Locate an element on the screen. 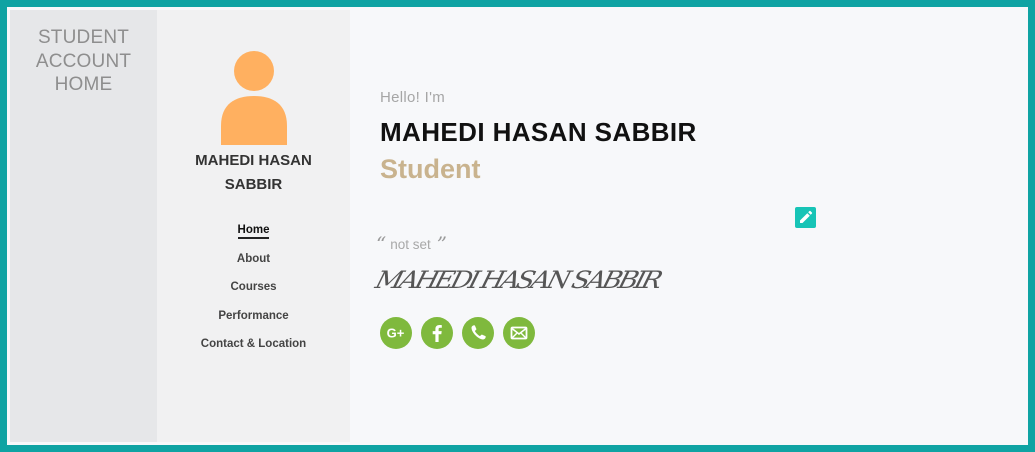 The width and height of the screenshot is (1035, 452). nav-item-home: Home is located at coordinates (253, 235).